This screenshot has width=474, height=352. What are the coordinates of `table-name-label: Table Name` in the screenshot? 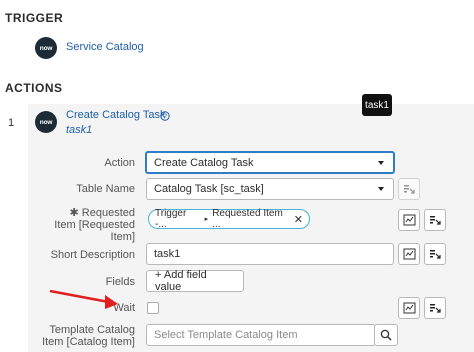 It's located at (105, 189).